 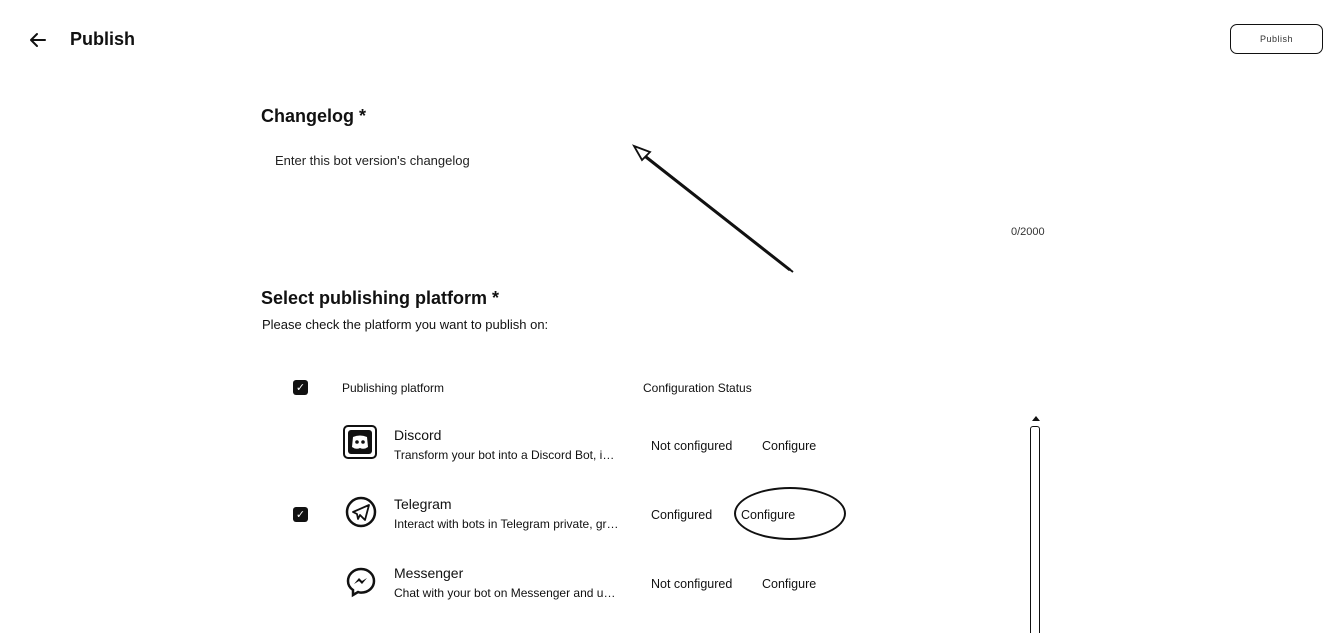 I want to click on page-title: Publish, so click(x=103, y=39).